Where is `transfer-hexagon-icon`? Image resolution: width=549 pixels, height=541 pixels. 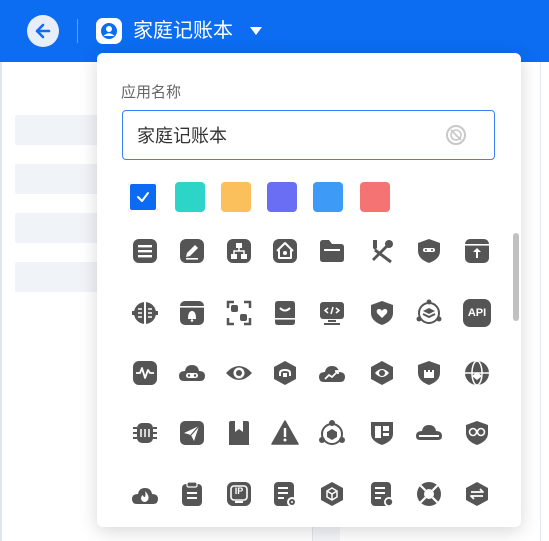 transfer-hexagon-icon is located at coordinates (477, 494).